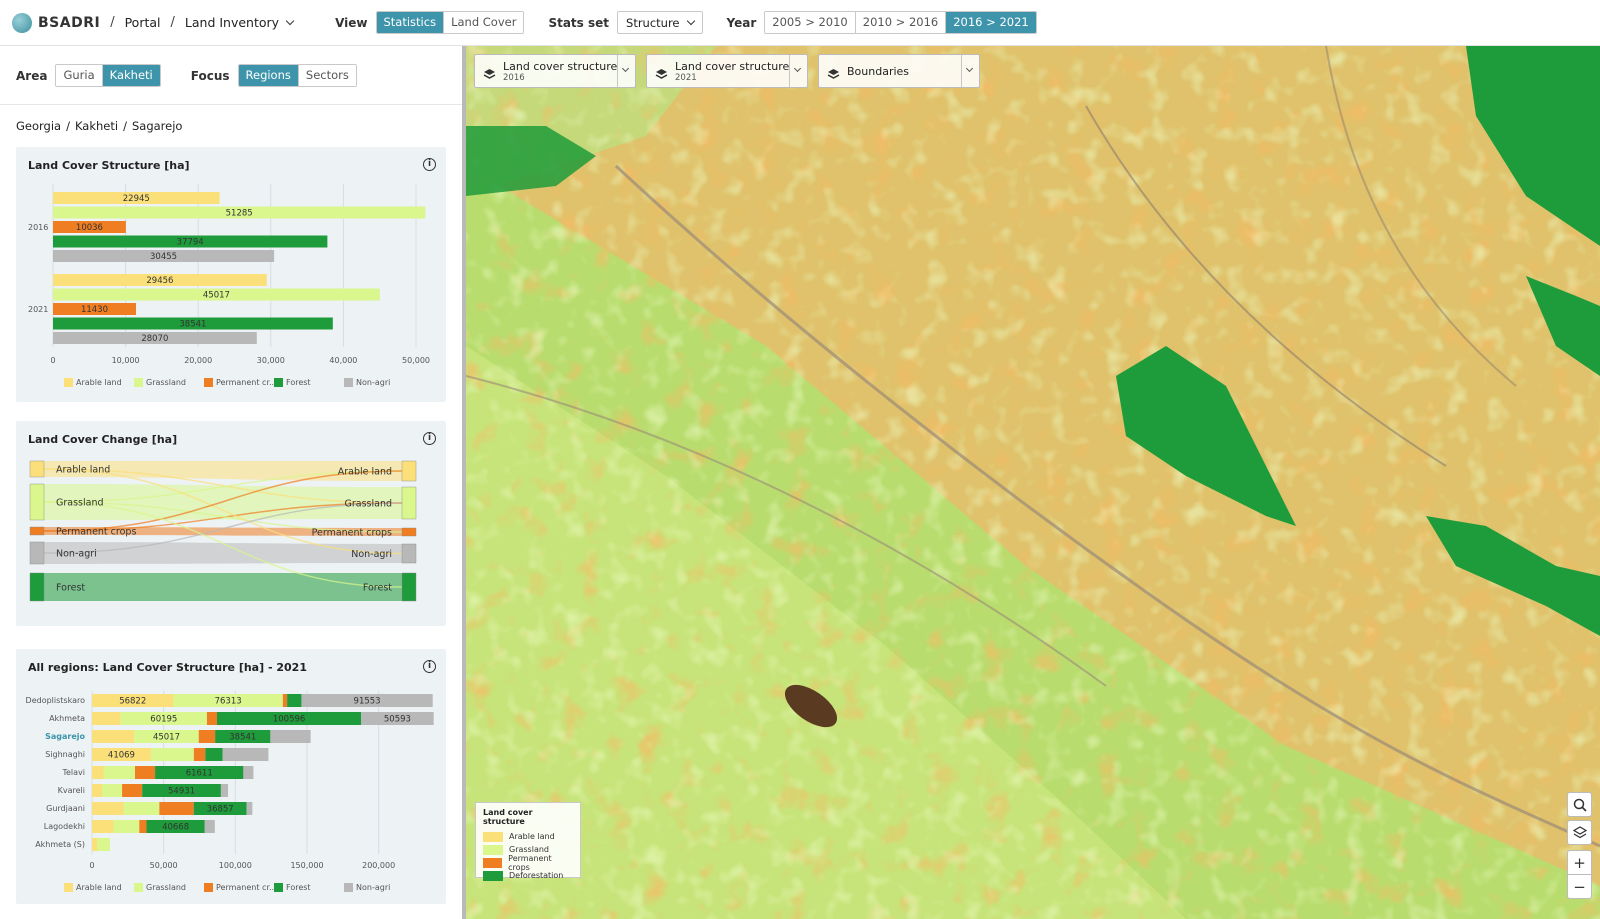  Describe the element at coordinates (484, 22) in the screenshot. I see `view-option-land-cover: Land Cover` at that location.